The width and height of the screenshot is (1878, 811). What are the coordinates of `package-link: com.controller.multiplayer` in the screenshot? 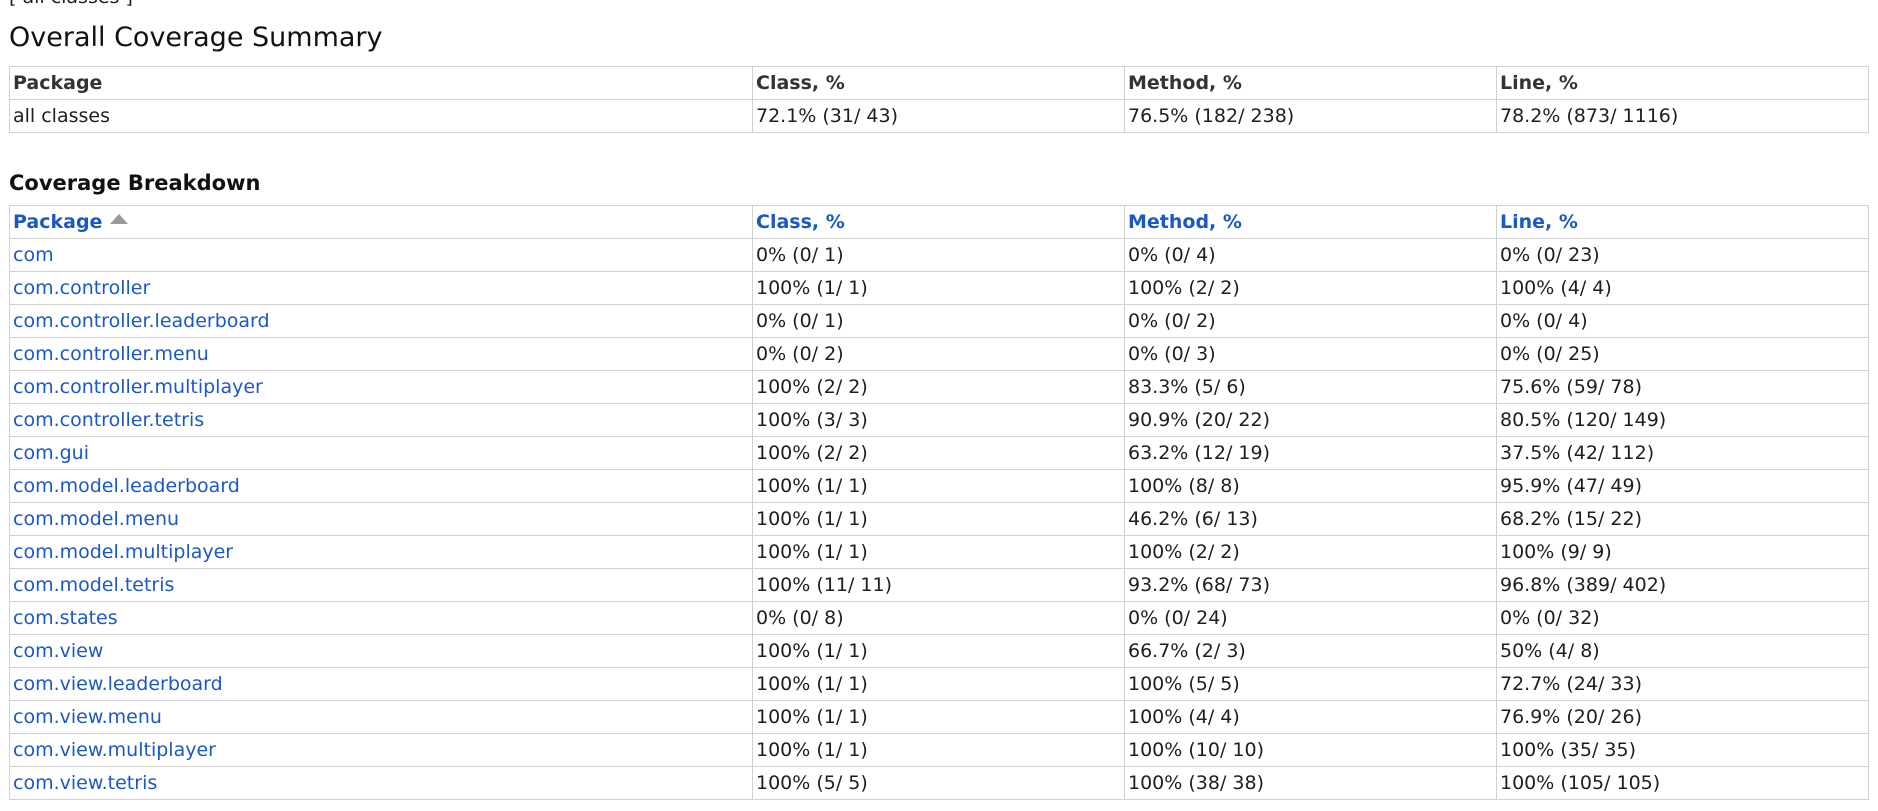 It's located at (138, 387).